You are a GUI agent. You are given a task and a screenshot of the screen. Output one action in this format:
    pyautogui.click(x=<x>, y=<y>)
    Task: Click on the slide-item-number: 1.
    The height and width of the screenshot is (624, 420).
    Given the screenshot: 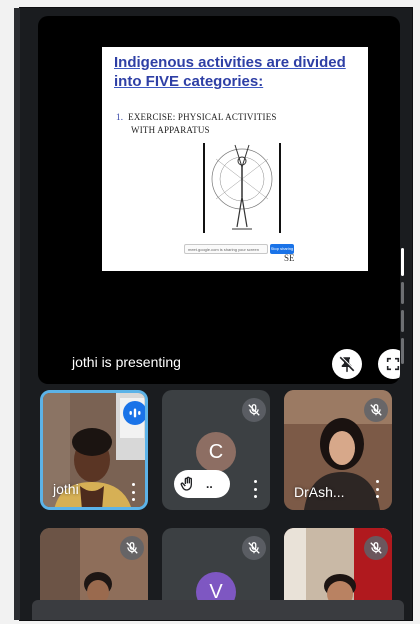 What is the action you would take?
    pyautogui.click(x=120, y=117)
    